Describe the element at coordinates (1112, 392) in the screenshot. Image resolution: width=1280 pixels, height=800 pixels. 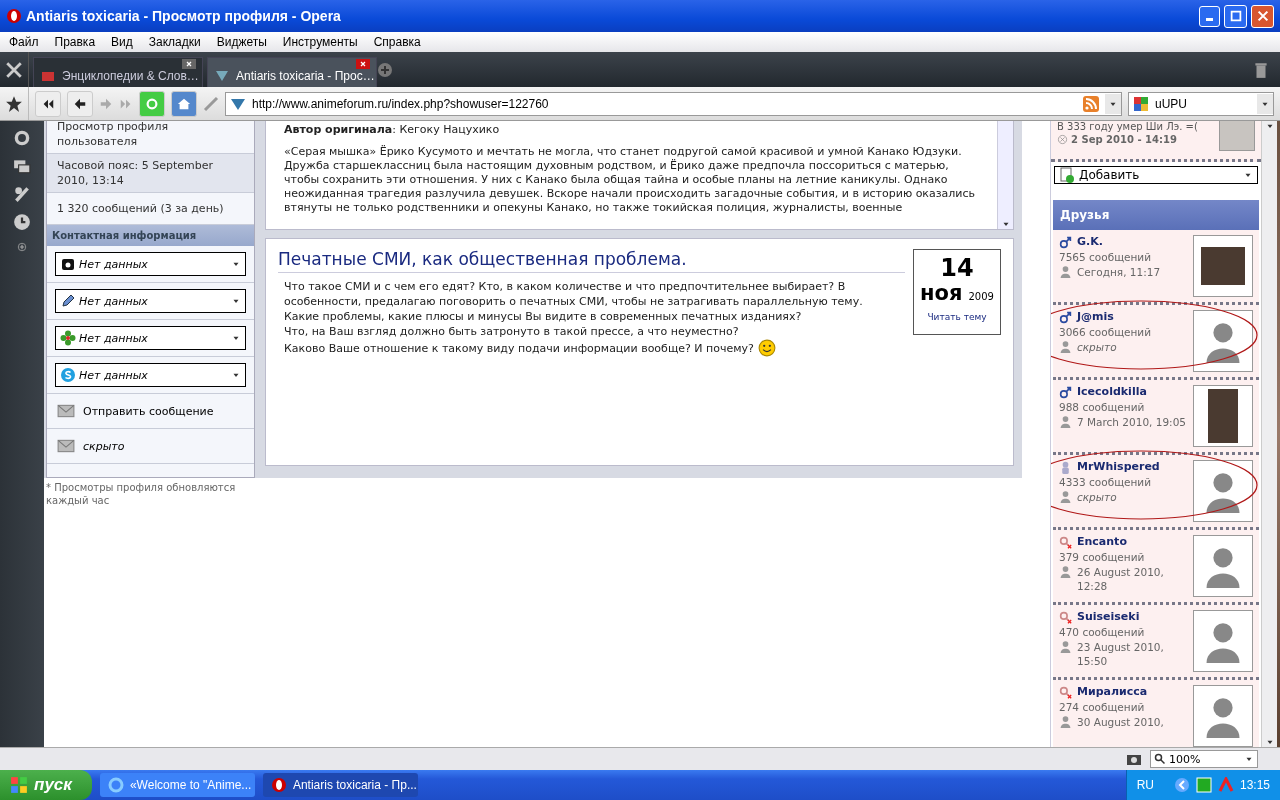
I see `friend-name: Icecoldkilla` at that location.